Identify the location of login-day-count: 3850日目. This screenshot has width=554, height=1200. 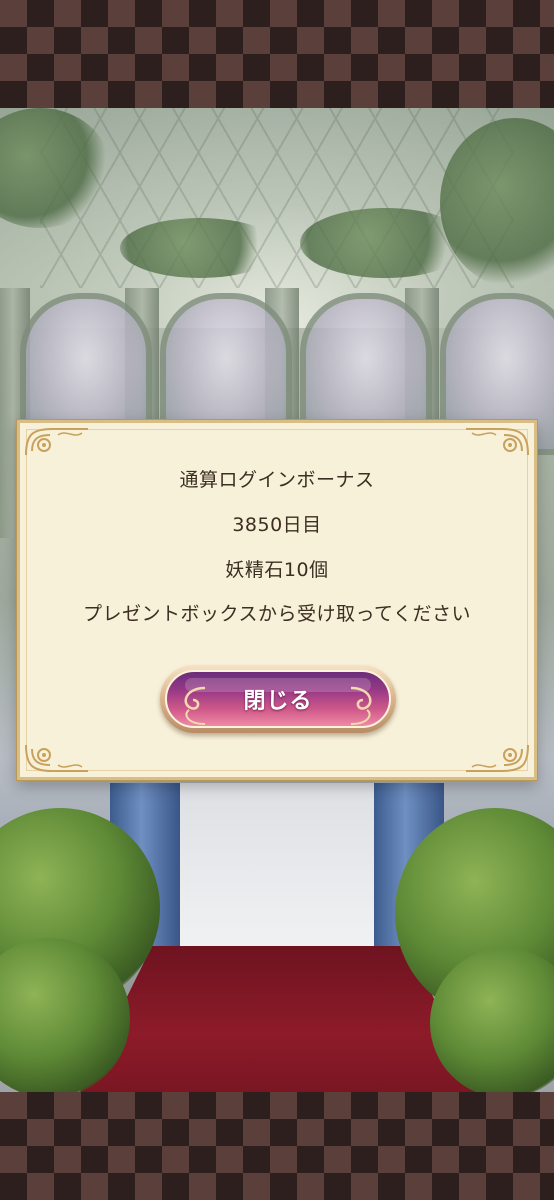
(277, 525).